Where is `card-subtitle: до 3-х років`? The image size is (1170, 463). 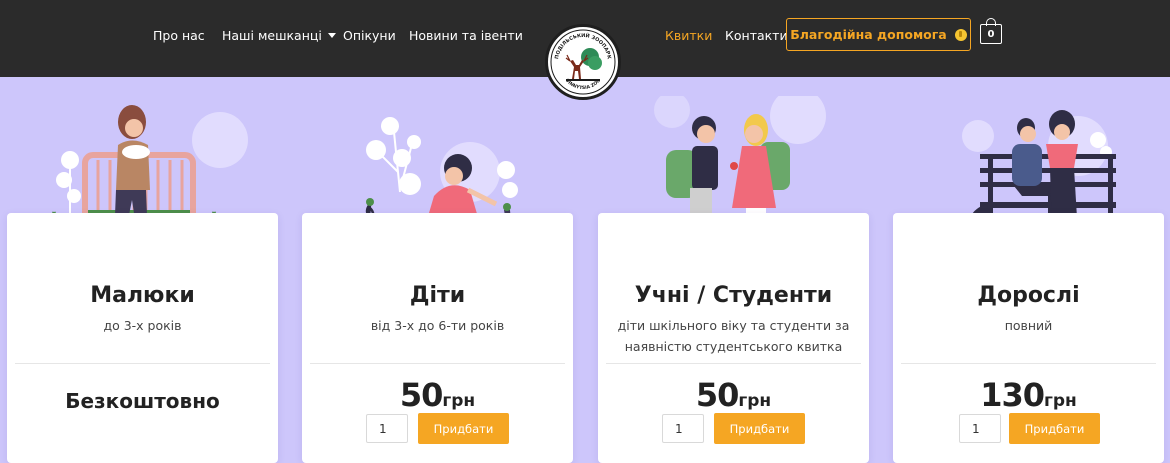 card-subtitle: до 3-х років is located at coordinates (142, 325).